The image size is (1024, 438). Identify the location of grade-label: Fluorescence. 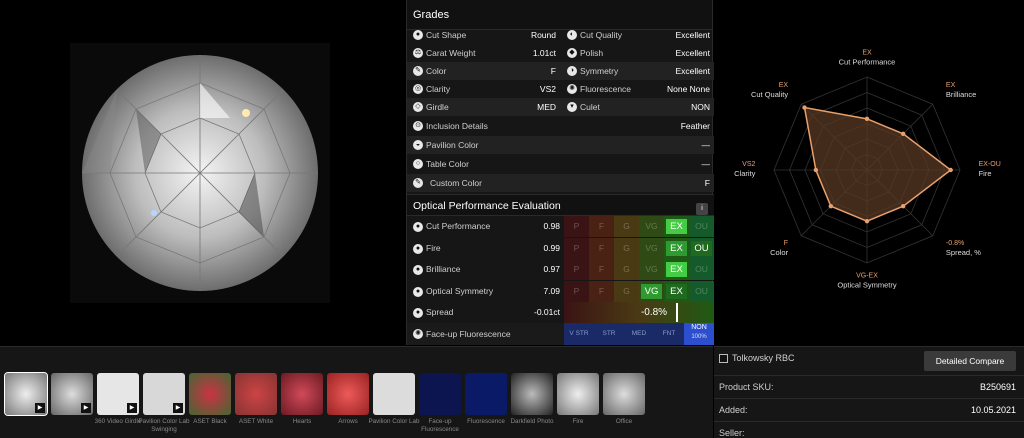
(606, 89).